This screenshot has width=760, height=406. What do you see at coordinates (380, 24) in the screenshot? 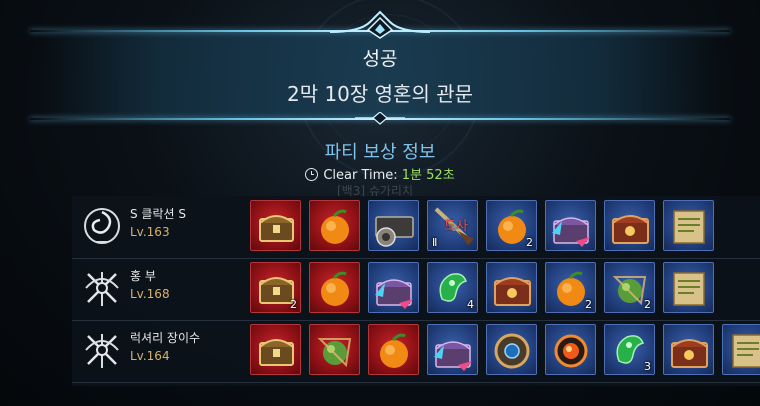
I see `crest-ornament-icon` at bounding box center [380, 24].